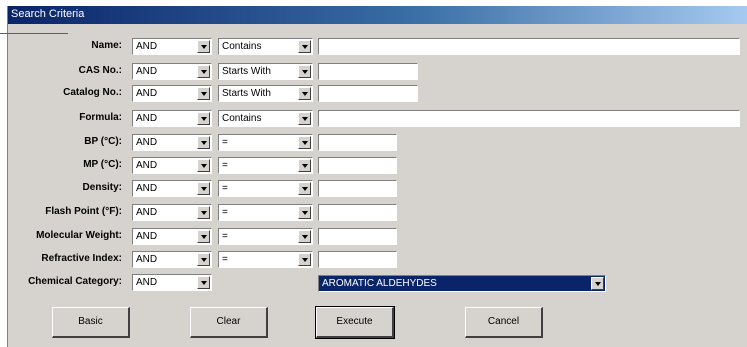 This screenshot has width=747, height=347. I want to click on bp-input, so click(357, 142).